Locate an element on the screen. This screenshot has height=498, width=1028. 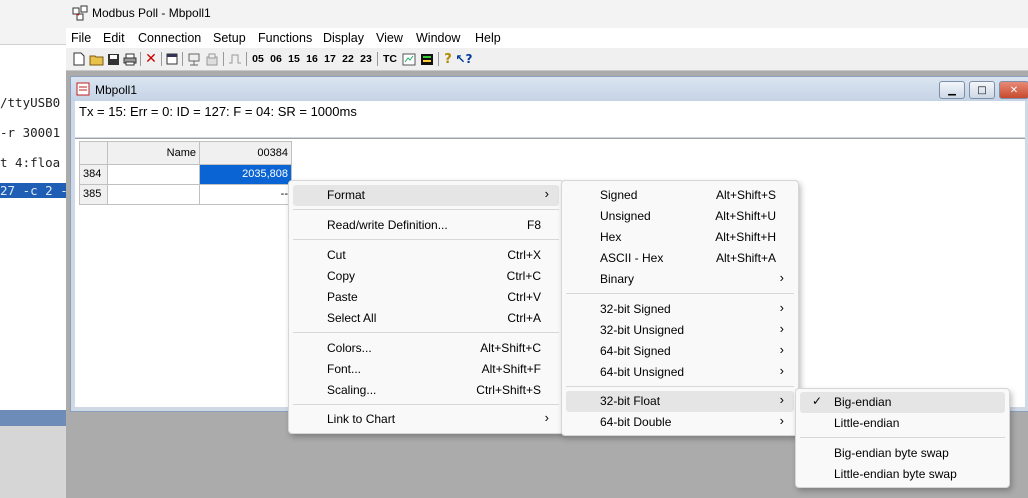
menu-item-select-all: Select All Ctrl+A is located at coordinates (426, 318).